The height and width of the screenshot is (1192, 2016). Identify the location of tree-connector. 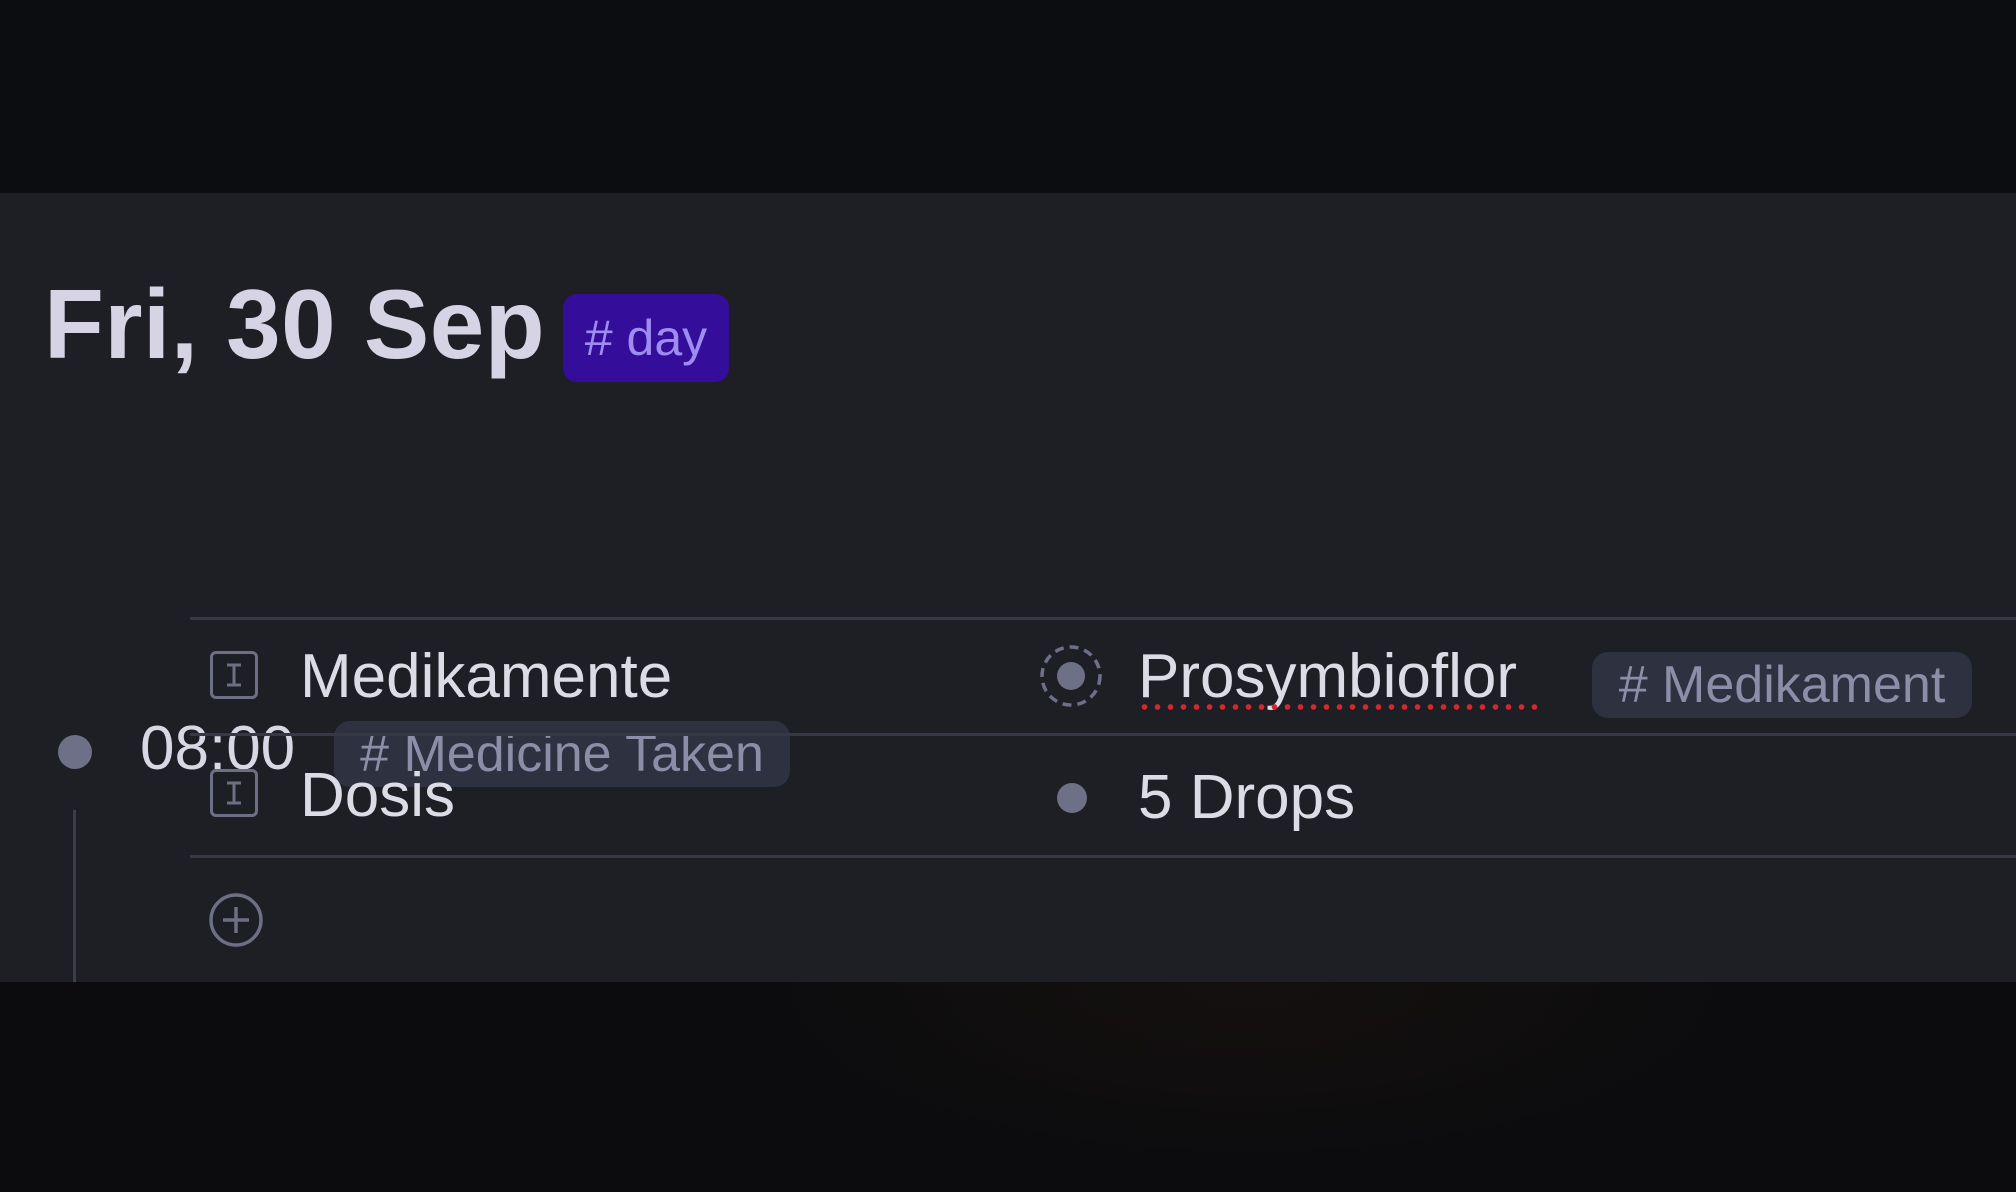
(74, 896).